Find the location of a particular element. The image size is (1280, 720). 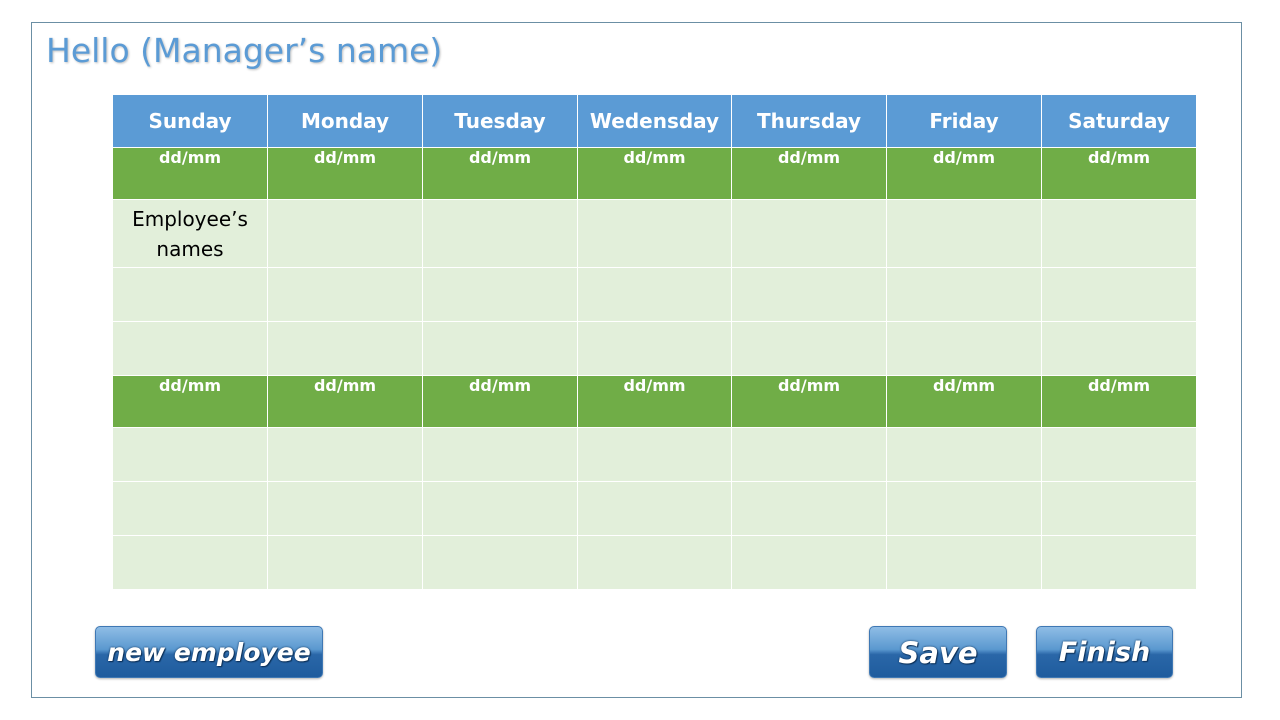

day-header-thursday: Thursday is located at coordinates (809, 121).